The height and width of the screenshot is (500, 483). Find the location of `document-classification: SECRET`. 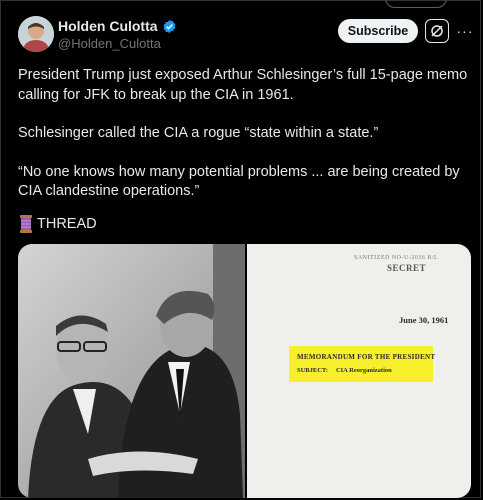

document-classification: SECRET is located at coordinates (407, 268).